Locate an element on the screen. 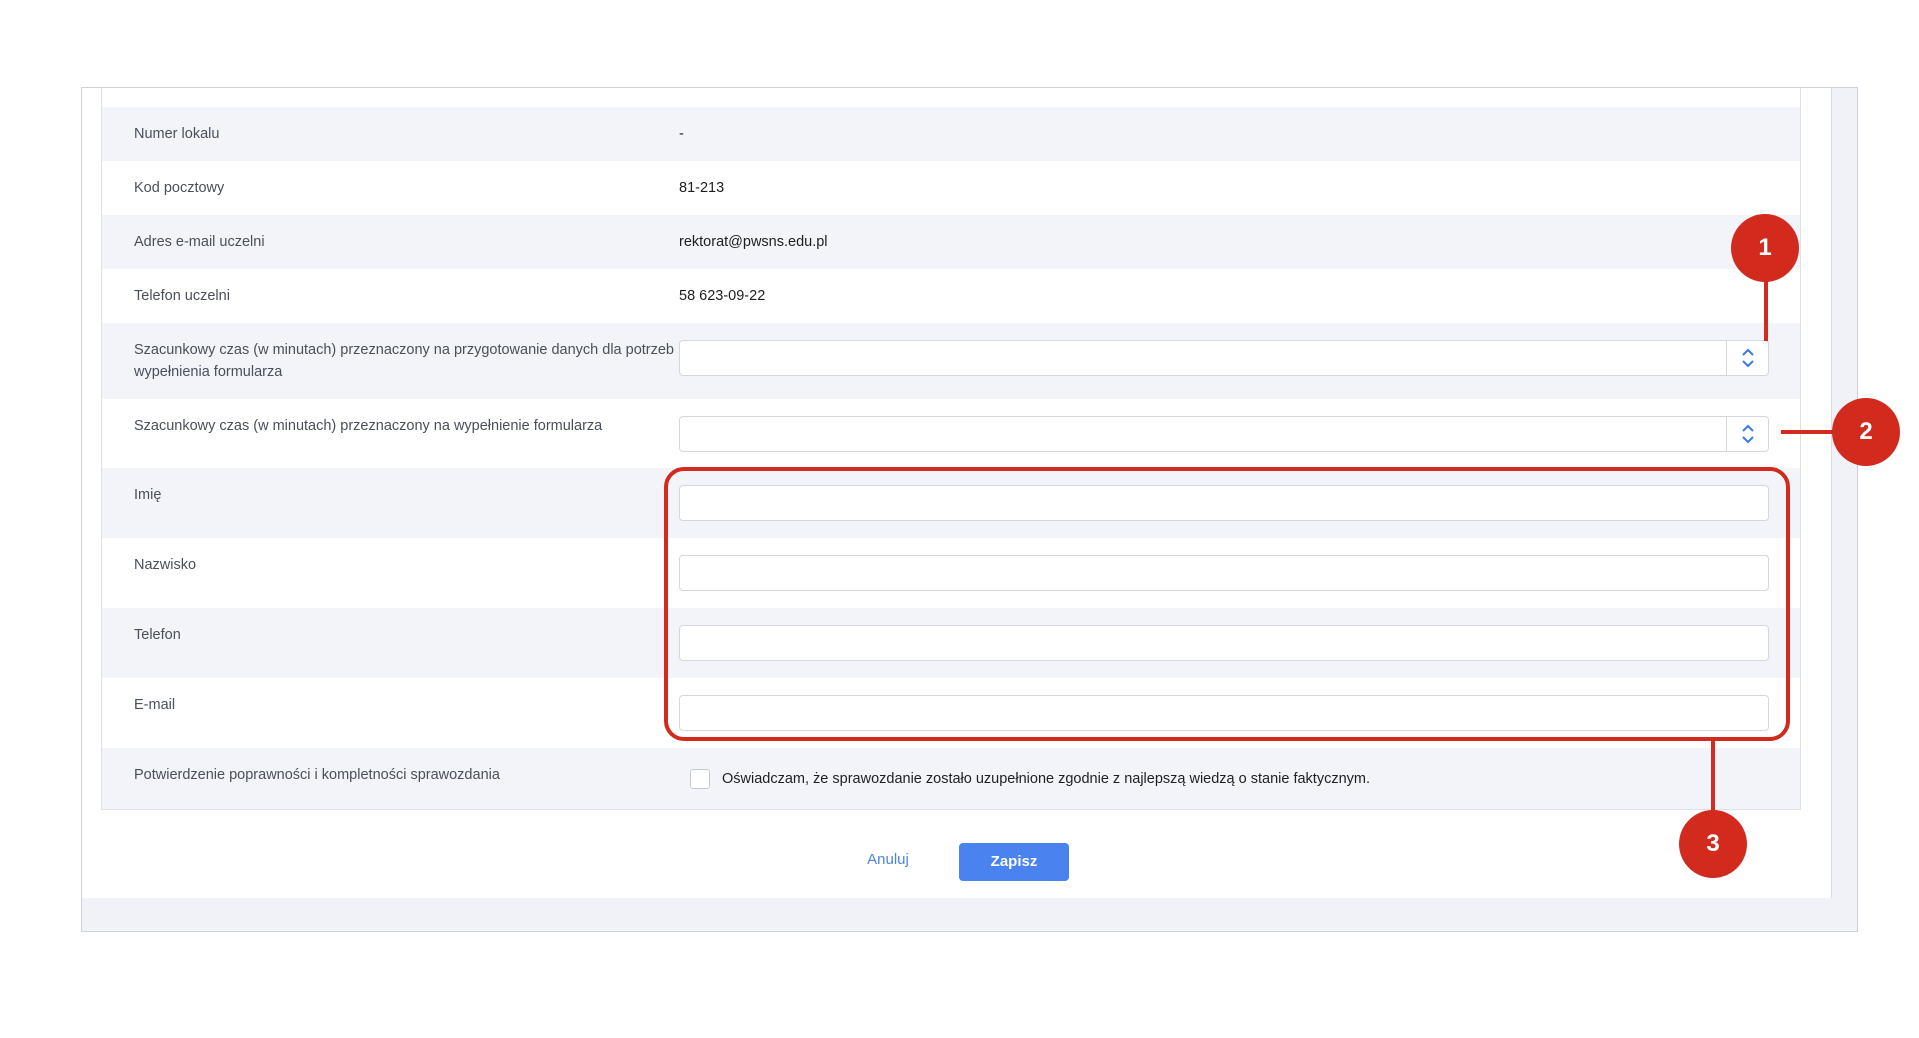  fill-time-stepper is located at coordinates (1747, 434).